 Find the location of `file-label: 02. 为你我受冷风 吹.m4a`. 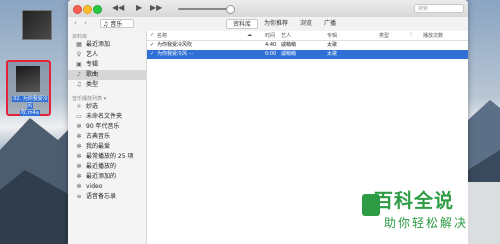

file-label: 02. 为你我受冷风 吹.m4a is located at coordinates (30, 106).